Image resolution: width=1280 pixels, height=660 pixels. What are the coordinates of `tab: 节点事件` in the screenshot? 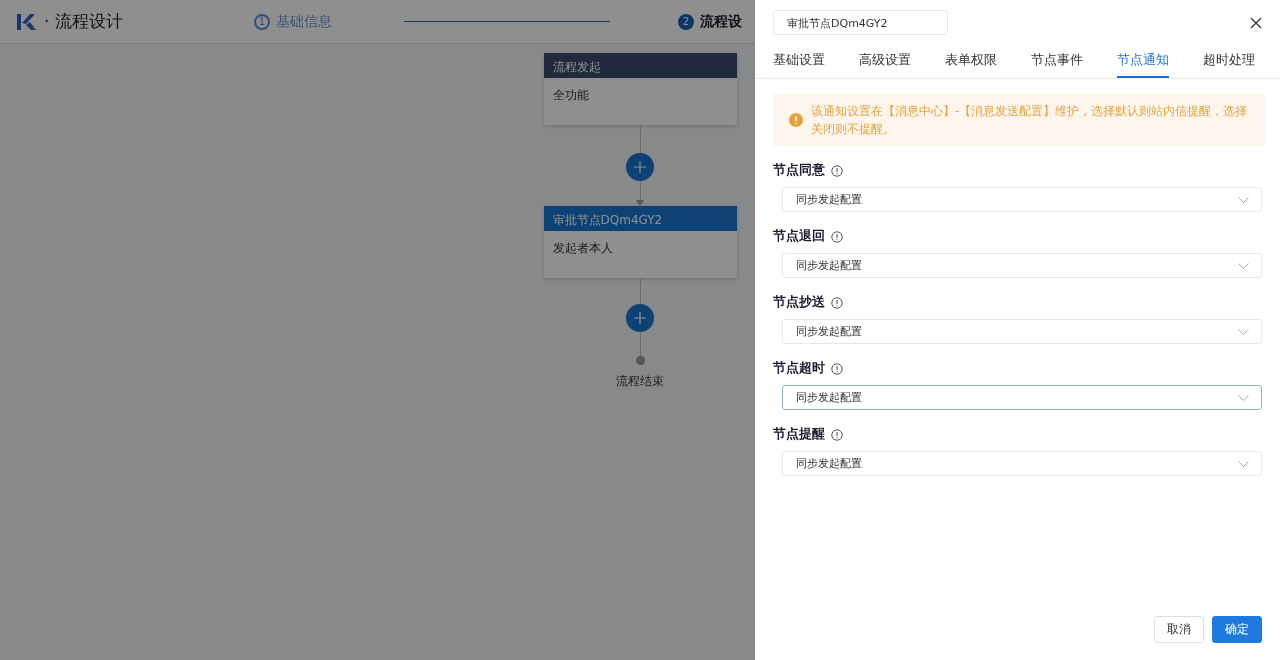 It's located at (1057, 64).